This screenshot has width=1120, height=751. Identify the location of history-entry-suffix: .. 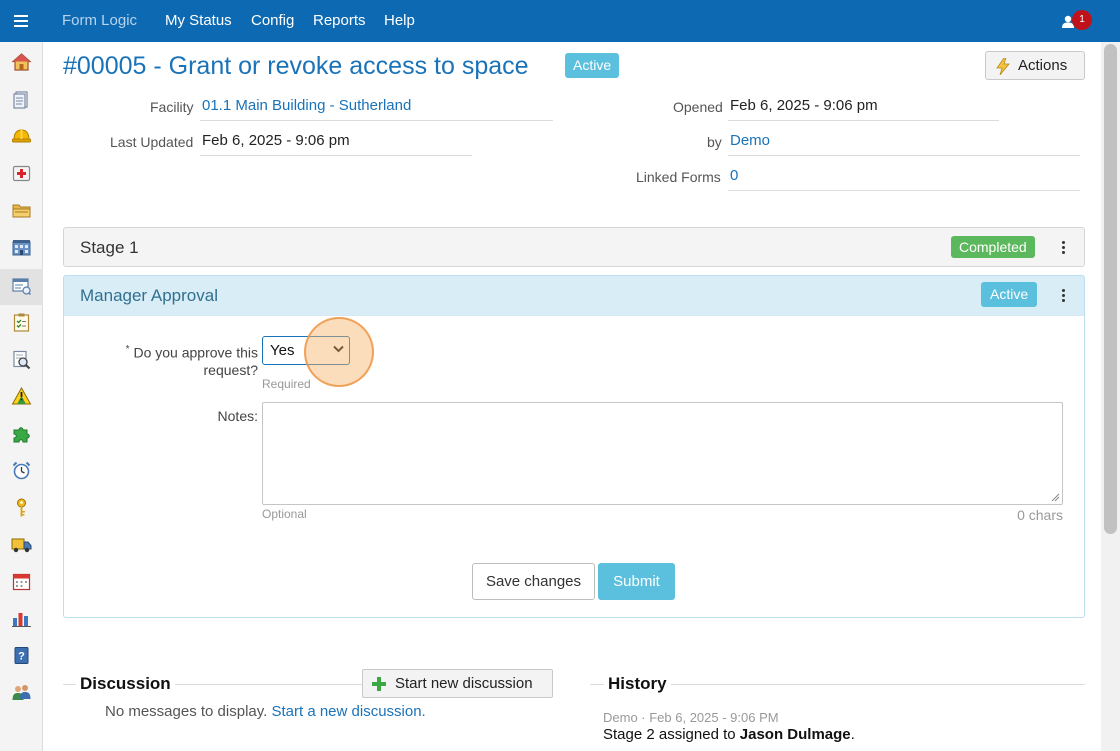
(852, 734).